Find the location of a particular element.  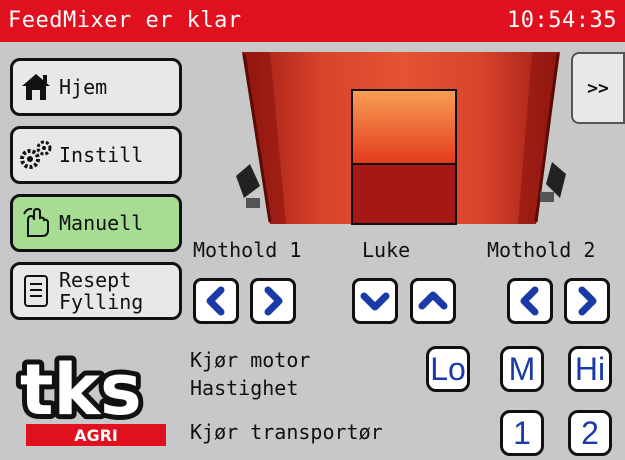

speed-label: Hastighet is located at coordinates (244, 388).